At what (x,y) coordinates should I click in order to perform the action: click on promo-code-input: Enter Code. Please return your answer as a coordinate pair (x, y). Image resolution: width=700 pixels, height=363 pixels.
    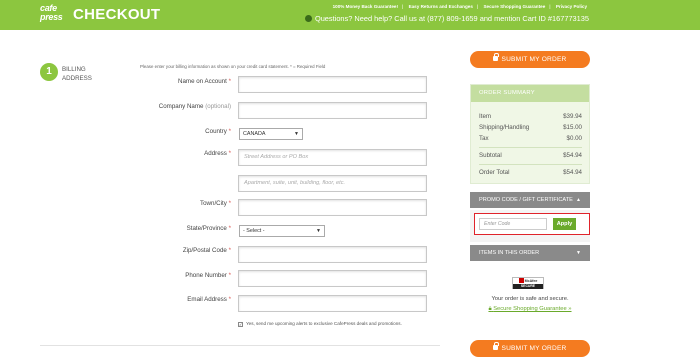
    Looking at the image, I should click on (513, 224).